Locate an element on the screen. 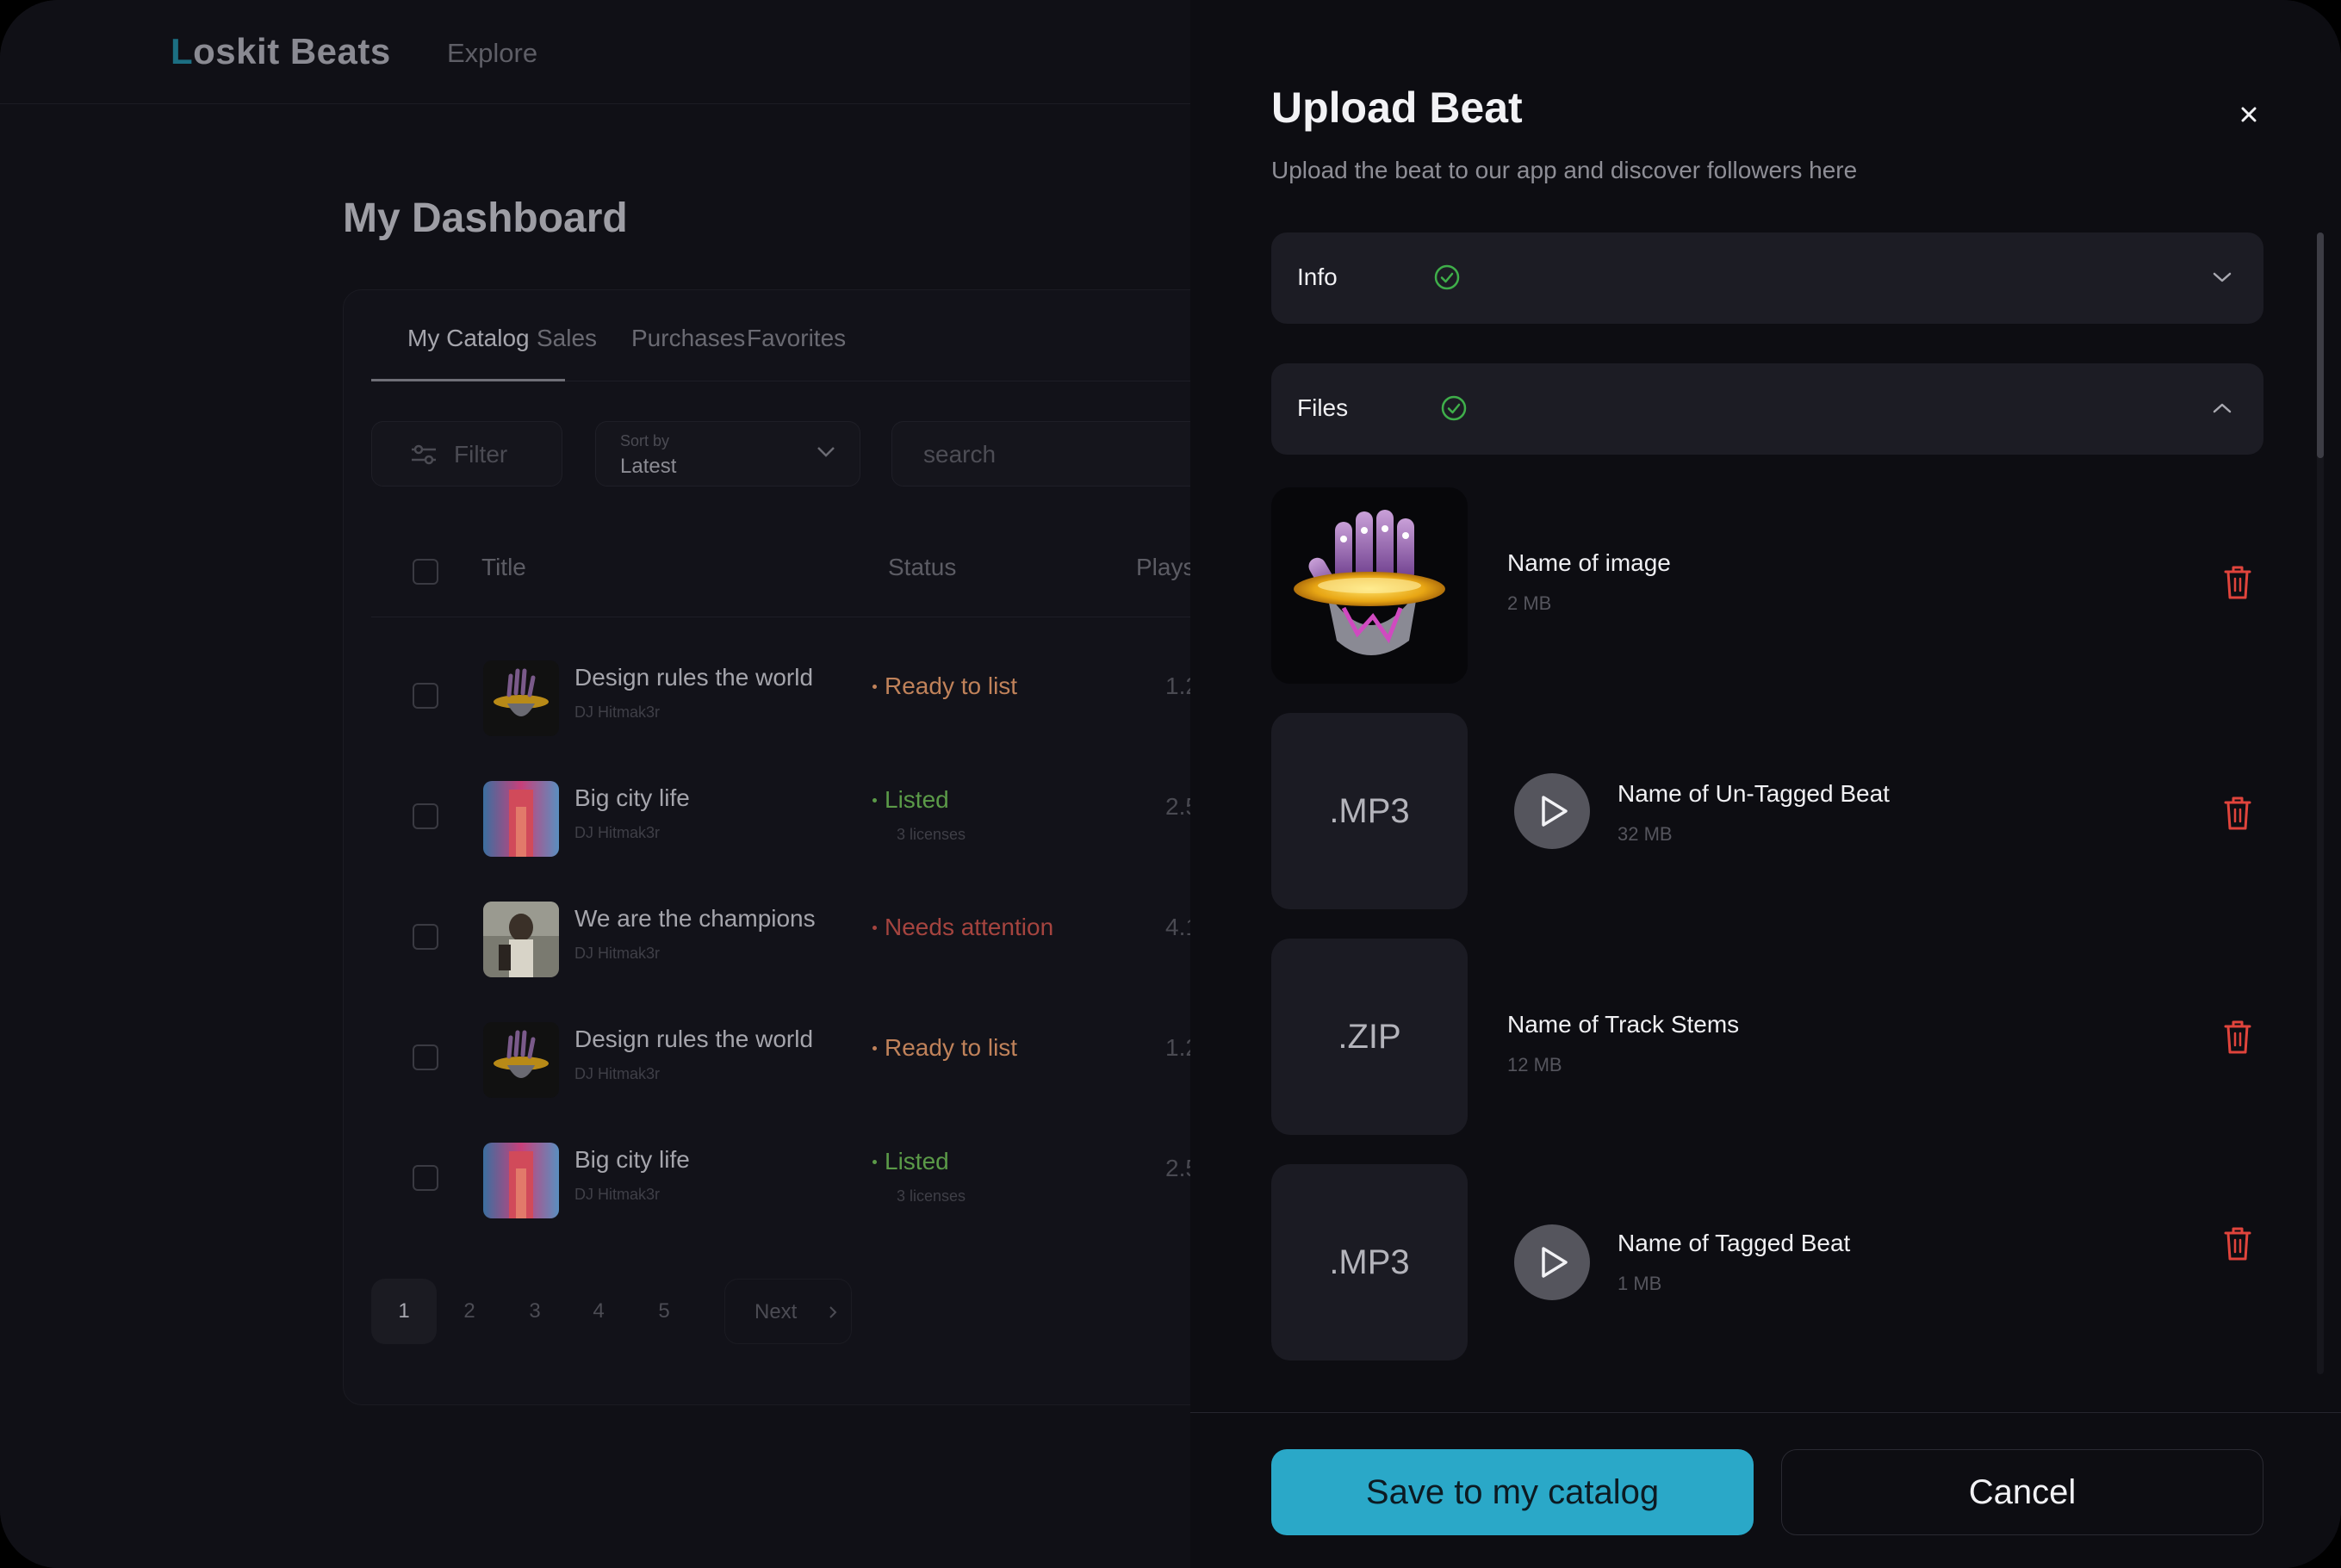 The width and height of the screenshot is (2341, 1568). page-1-button: 1 is located at coordinates (404, 1311).